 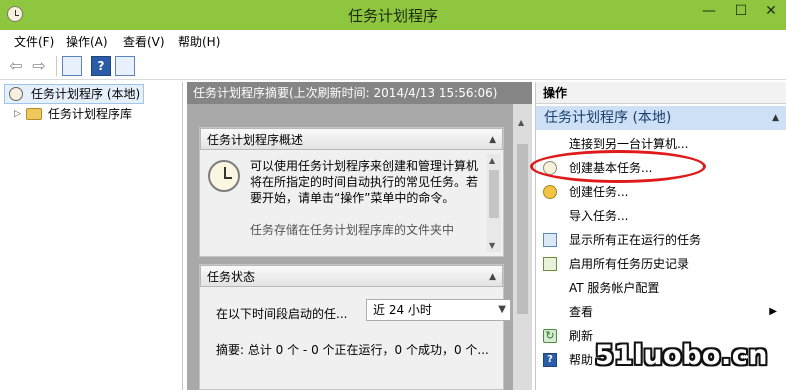 I want to click on title-bar: 任务计划程序 — ☐ ✕, so click(x=393, y=15).